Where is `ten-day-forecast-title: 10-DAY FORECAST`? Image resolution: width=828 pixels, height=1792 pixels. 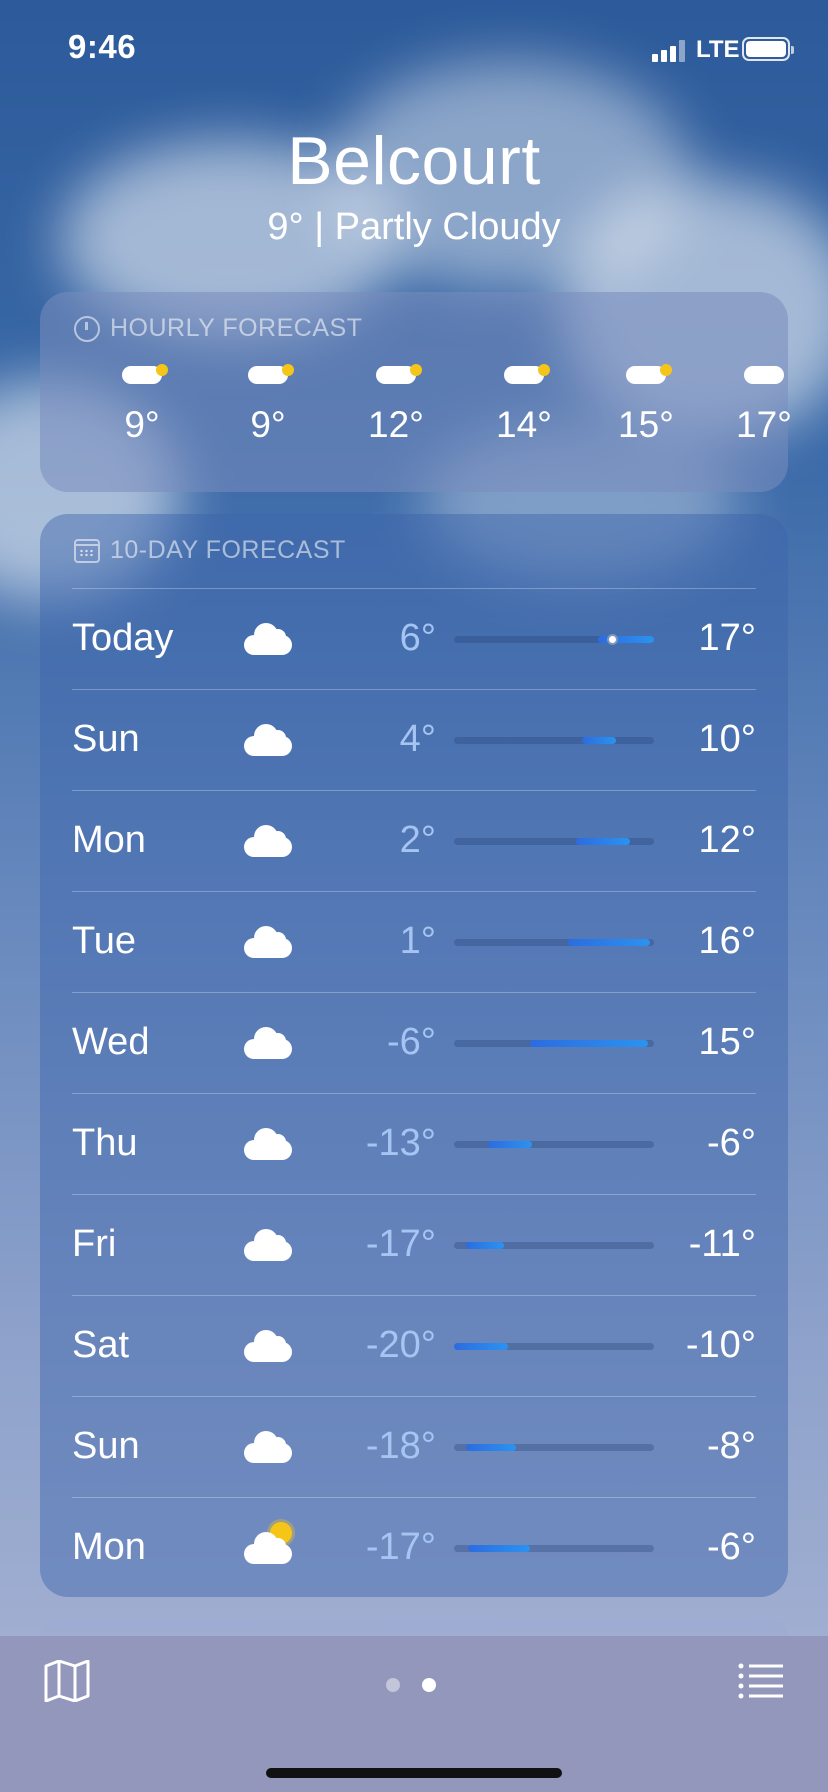 ten-day-forecast-title: 10-DAY FORECAST is located at coordinates (228, 550).